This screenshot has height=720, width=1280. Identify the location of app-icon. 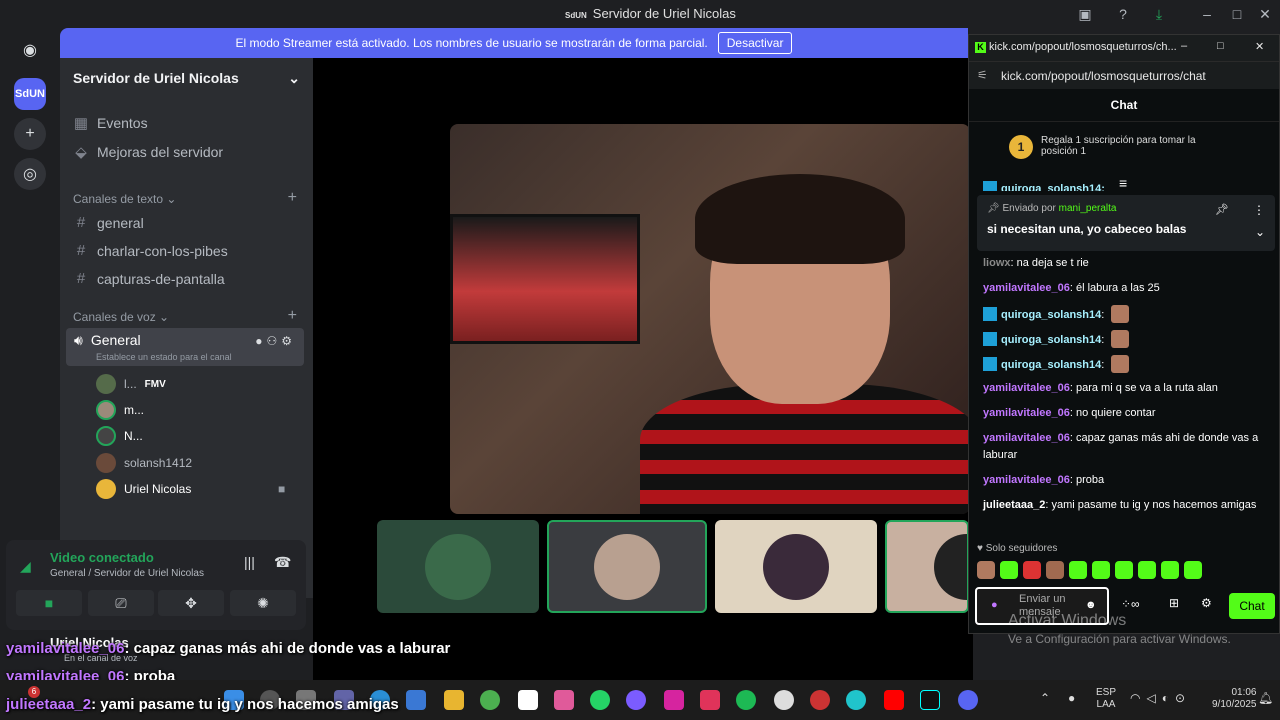
(636, 700).